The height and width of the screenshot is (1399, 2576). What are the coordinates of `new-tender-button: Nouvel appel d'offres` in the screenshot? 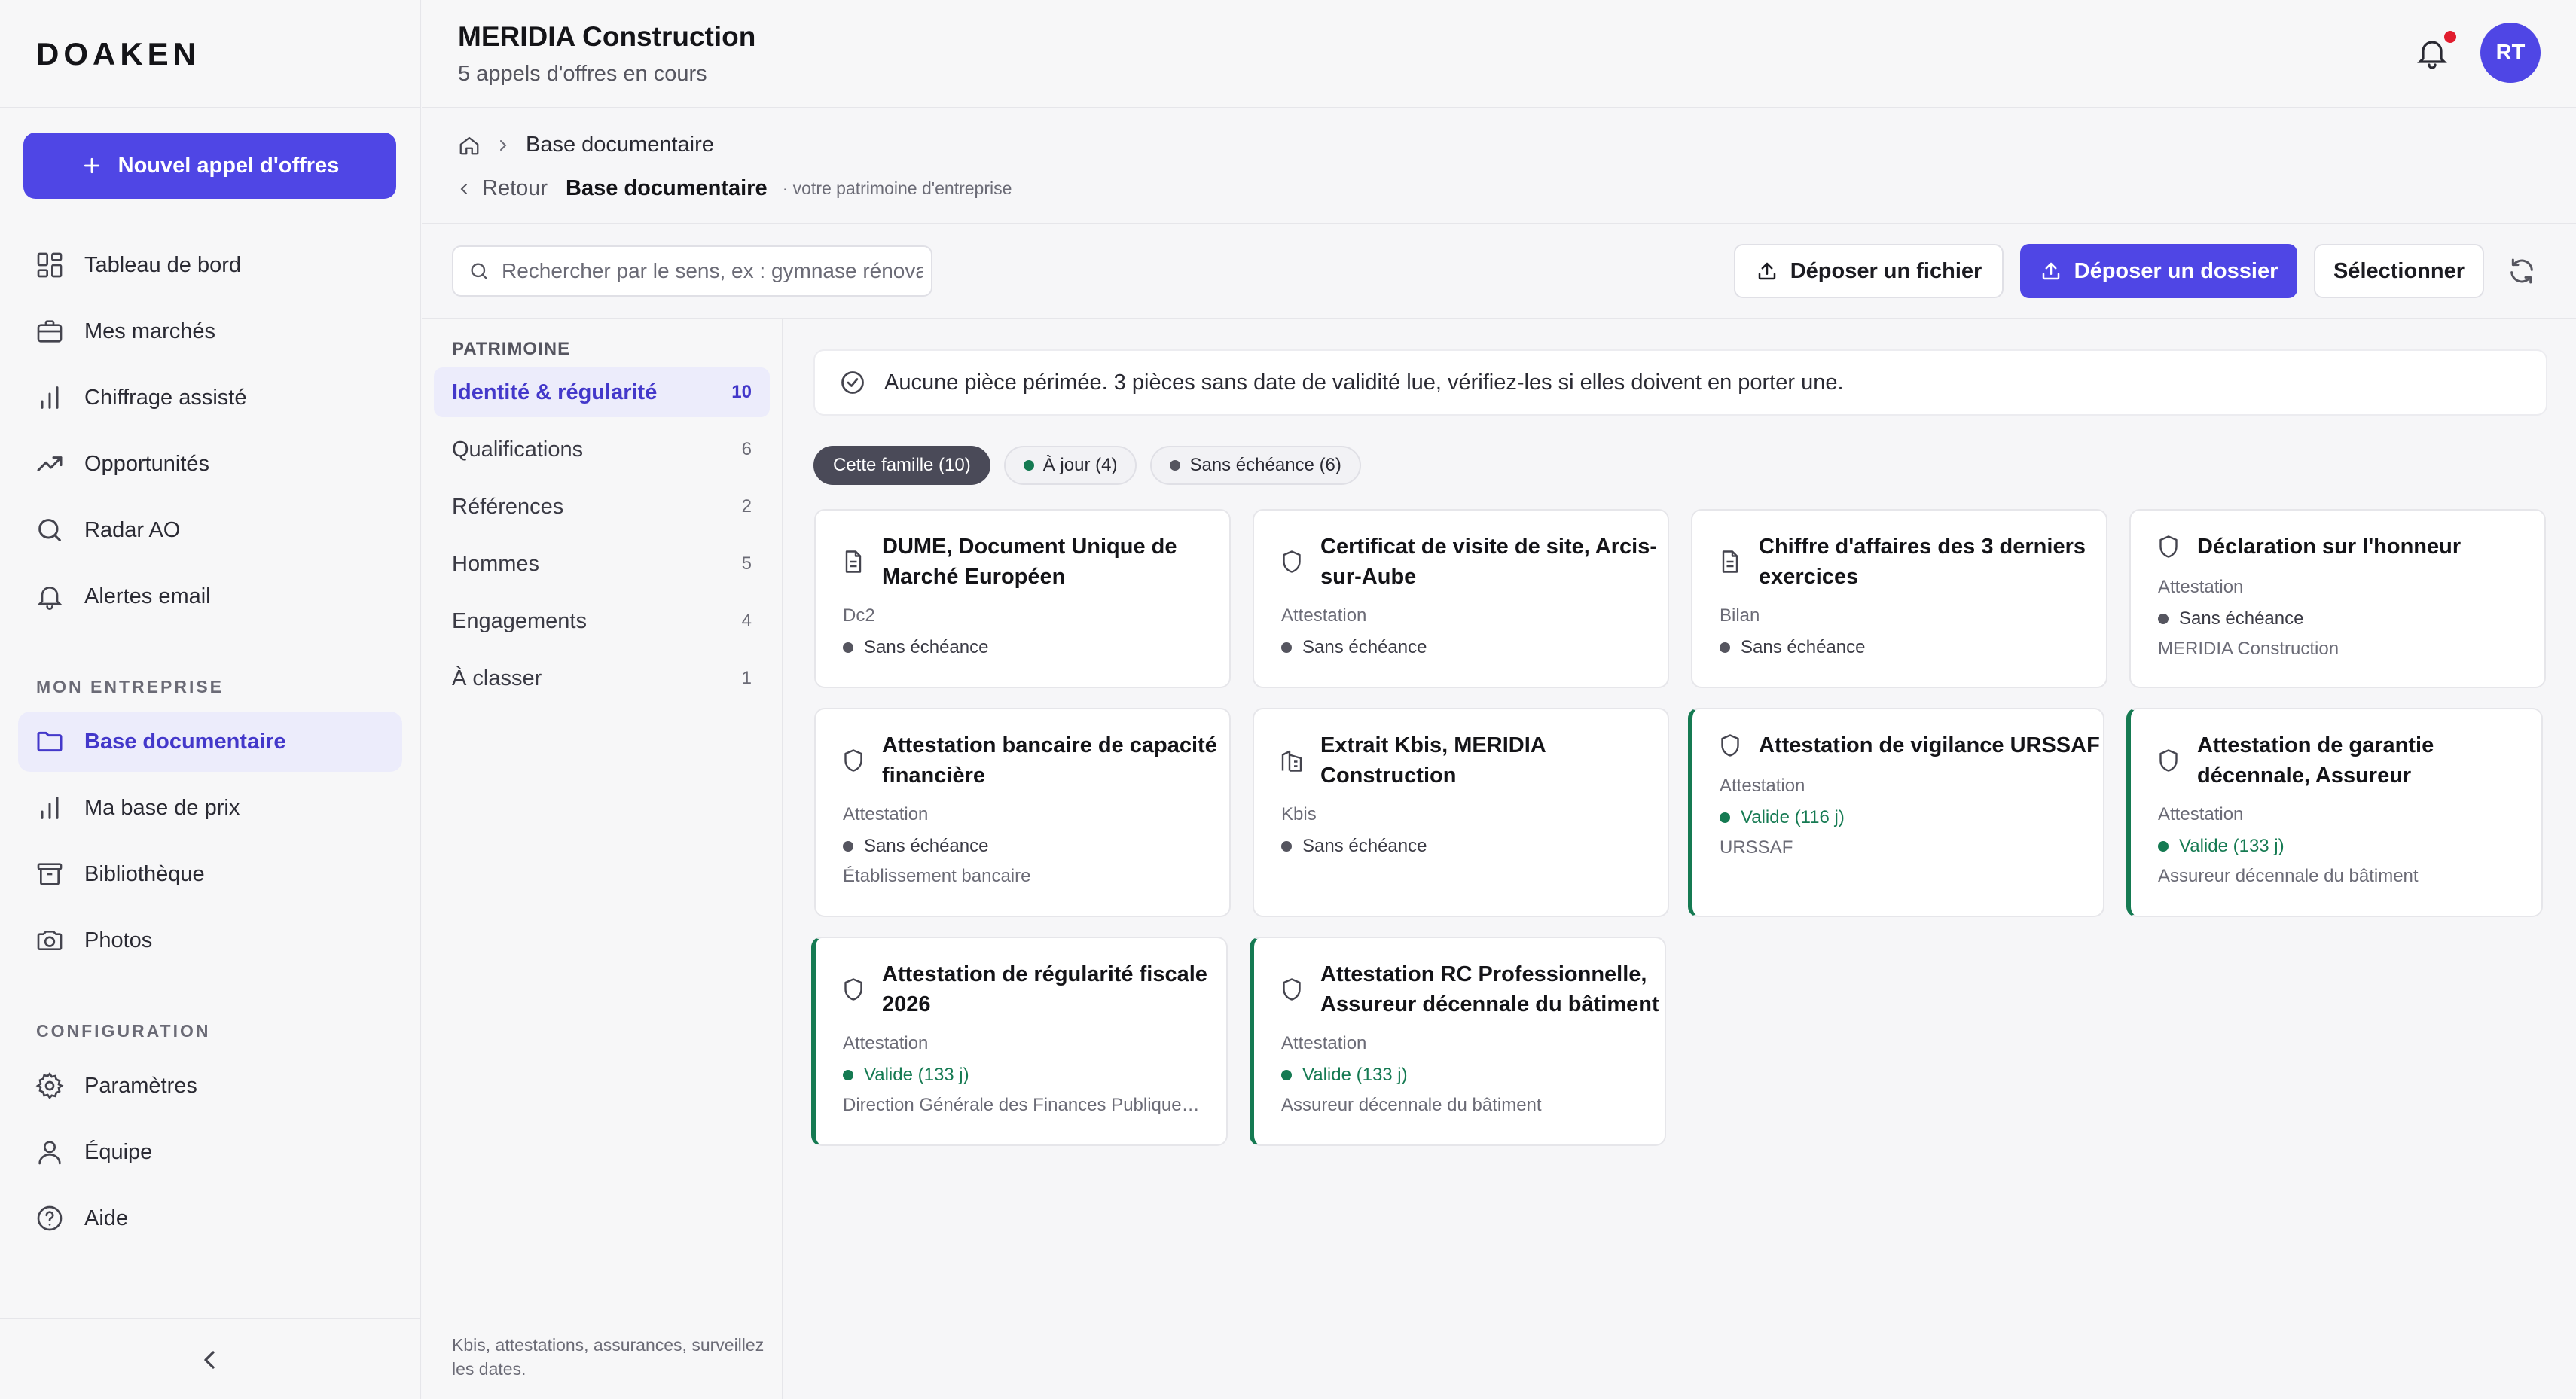 It's located at (210, 166).